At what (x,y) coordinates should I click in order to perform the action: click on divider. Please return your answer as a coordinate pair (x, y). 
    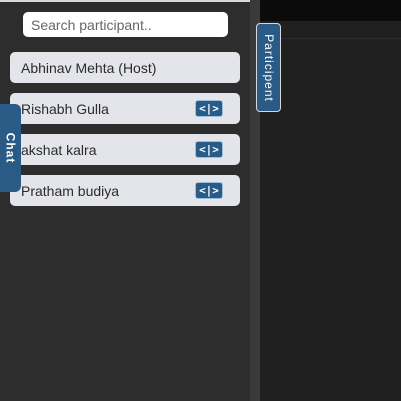
    Looking at the image, I should click on (330, 38).